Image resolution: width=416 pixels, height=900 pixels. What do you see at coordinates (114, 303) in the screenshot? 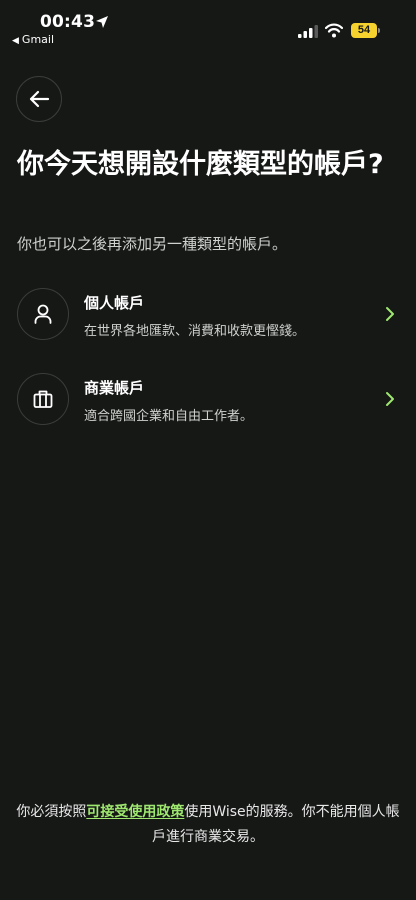
I see `personal-account-title: 個人帳戶` at bounding box center [114, 303].